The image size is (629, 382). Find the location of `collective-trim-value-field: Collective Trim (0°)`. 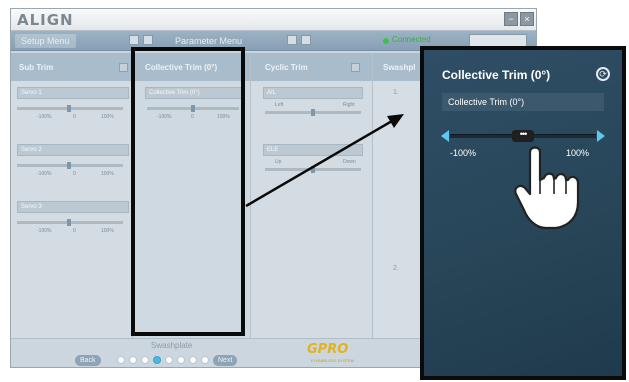

collective-trim-value-field: Collective Trim (0°) is located at coordinates (523, 102).